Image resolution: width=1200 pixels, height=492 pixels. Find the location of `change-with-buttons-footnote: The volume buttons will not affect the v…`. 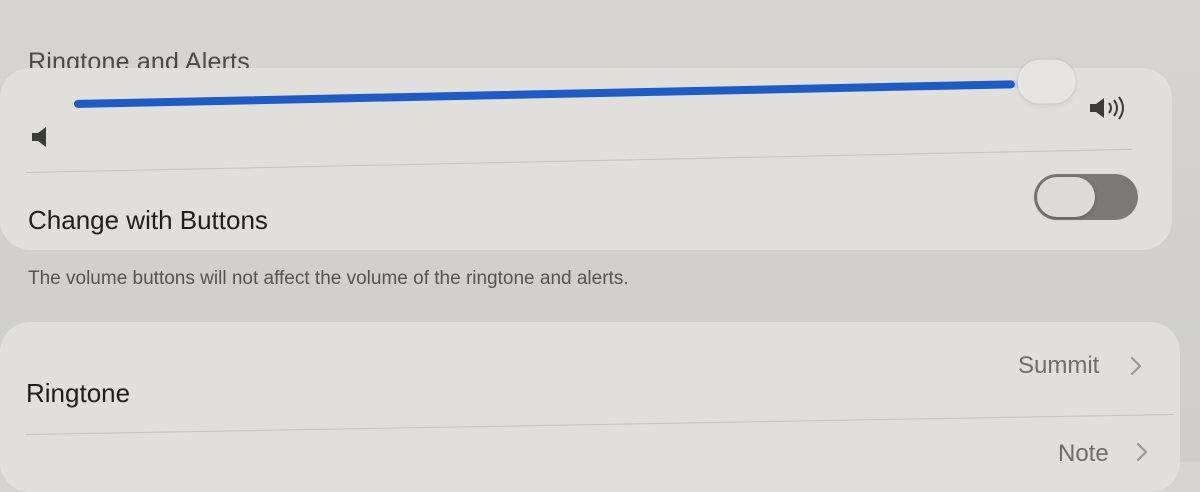

change-with-buttons-footnote: The volume buttons will not affect the v… is located at coordinates (328, 278).